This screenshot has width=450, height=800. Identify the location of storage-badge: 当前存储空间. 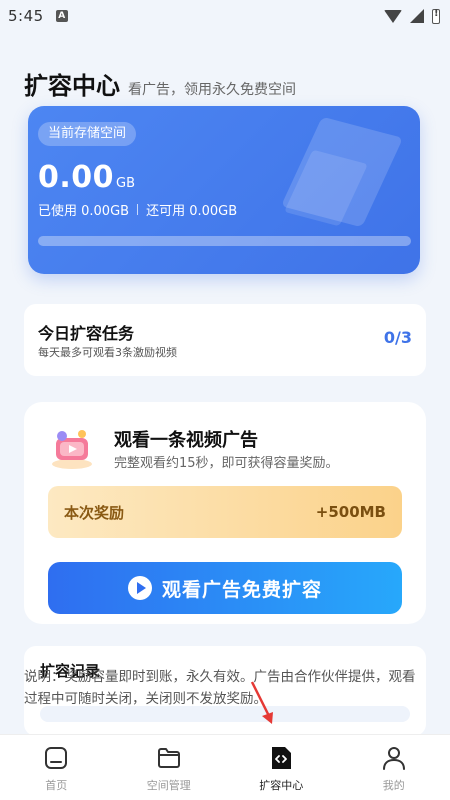
(87, 134).